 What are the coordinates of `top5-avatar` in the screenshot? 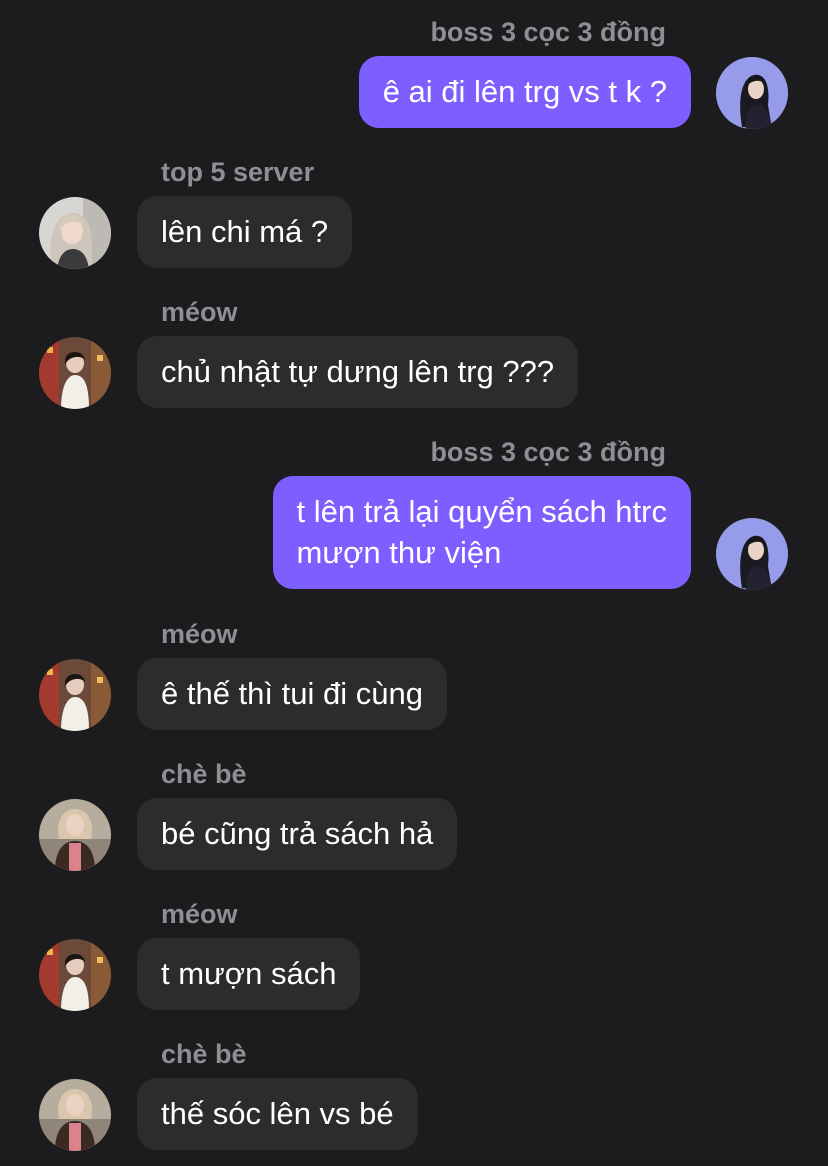 It's located at (75, 233).